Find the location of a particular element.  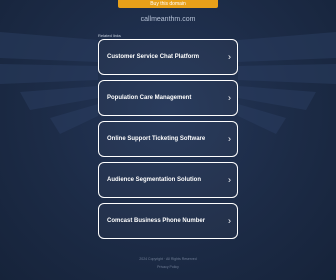

footer-privacy-link: Privacy Policy is located at coordinates (168, 267).